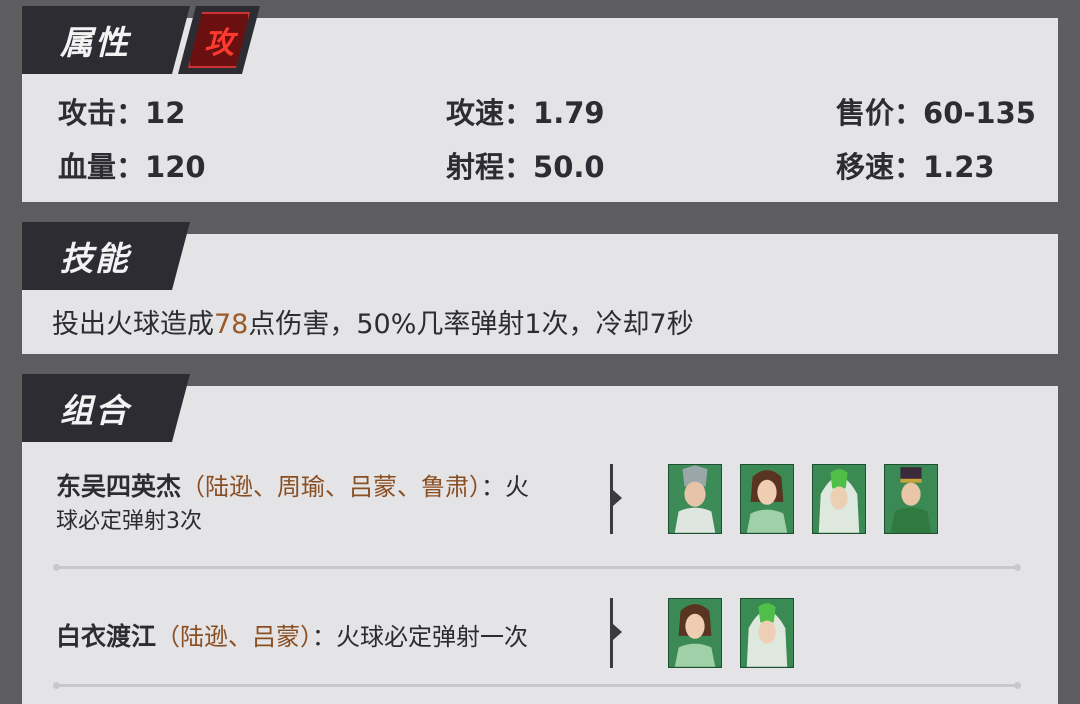 The image size is (1080, 704). I want to click on price-label: 售价：, so click(880, 113).